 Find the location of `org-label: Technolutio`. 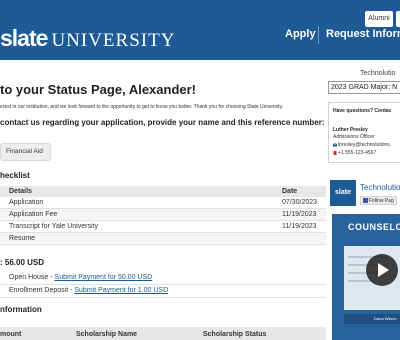

org-label: Technolutio is located at coordinates (378, 73).